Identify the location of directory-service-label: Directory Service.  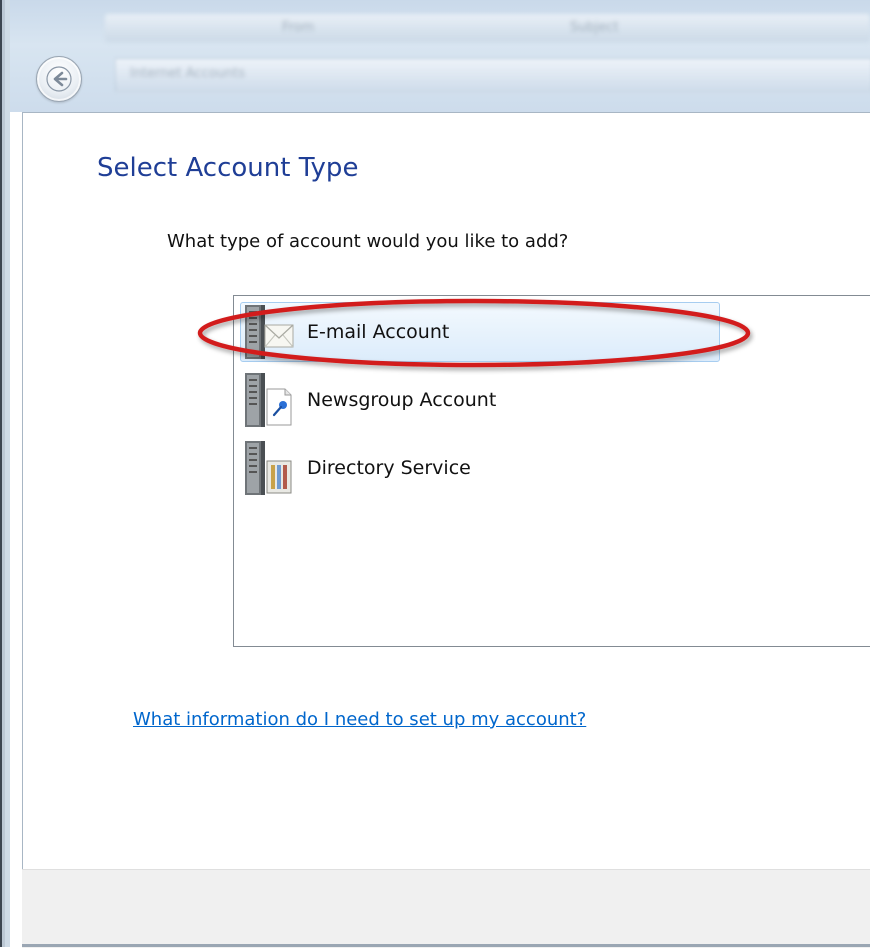
(389, 468).